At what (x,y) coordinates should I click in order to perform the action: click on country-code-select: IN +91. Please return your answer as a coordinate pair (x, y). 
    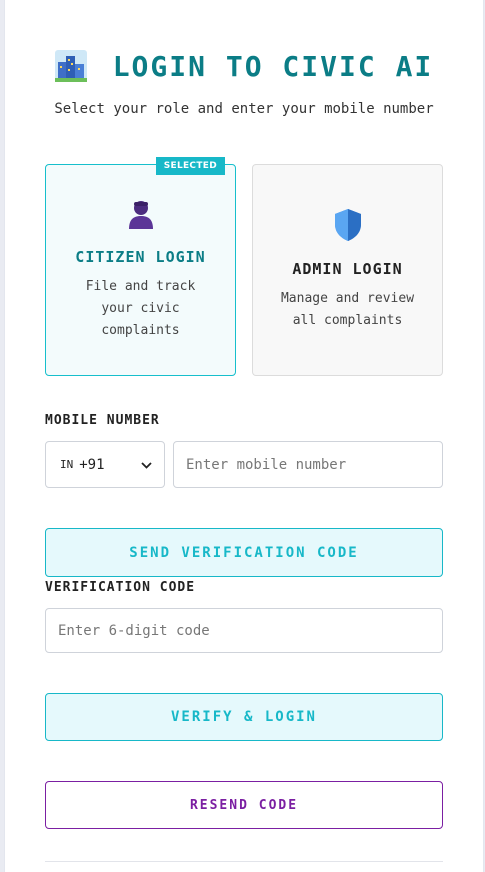
    Looking at the image, I should click on (105, 464).